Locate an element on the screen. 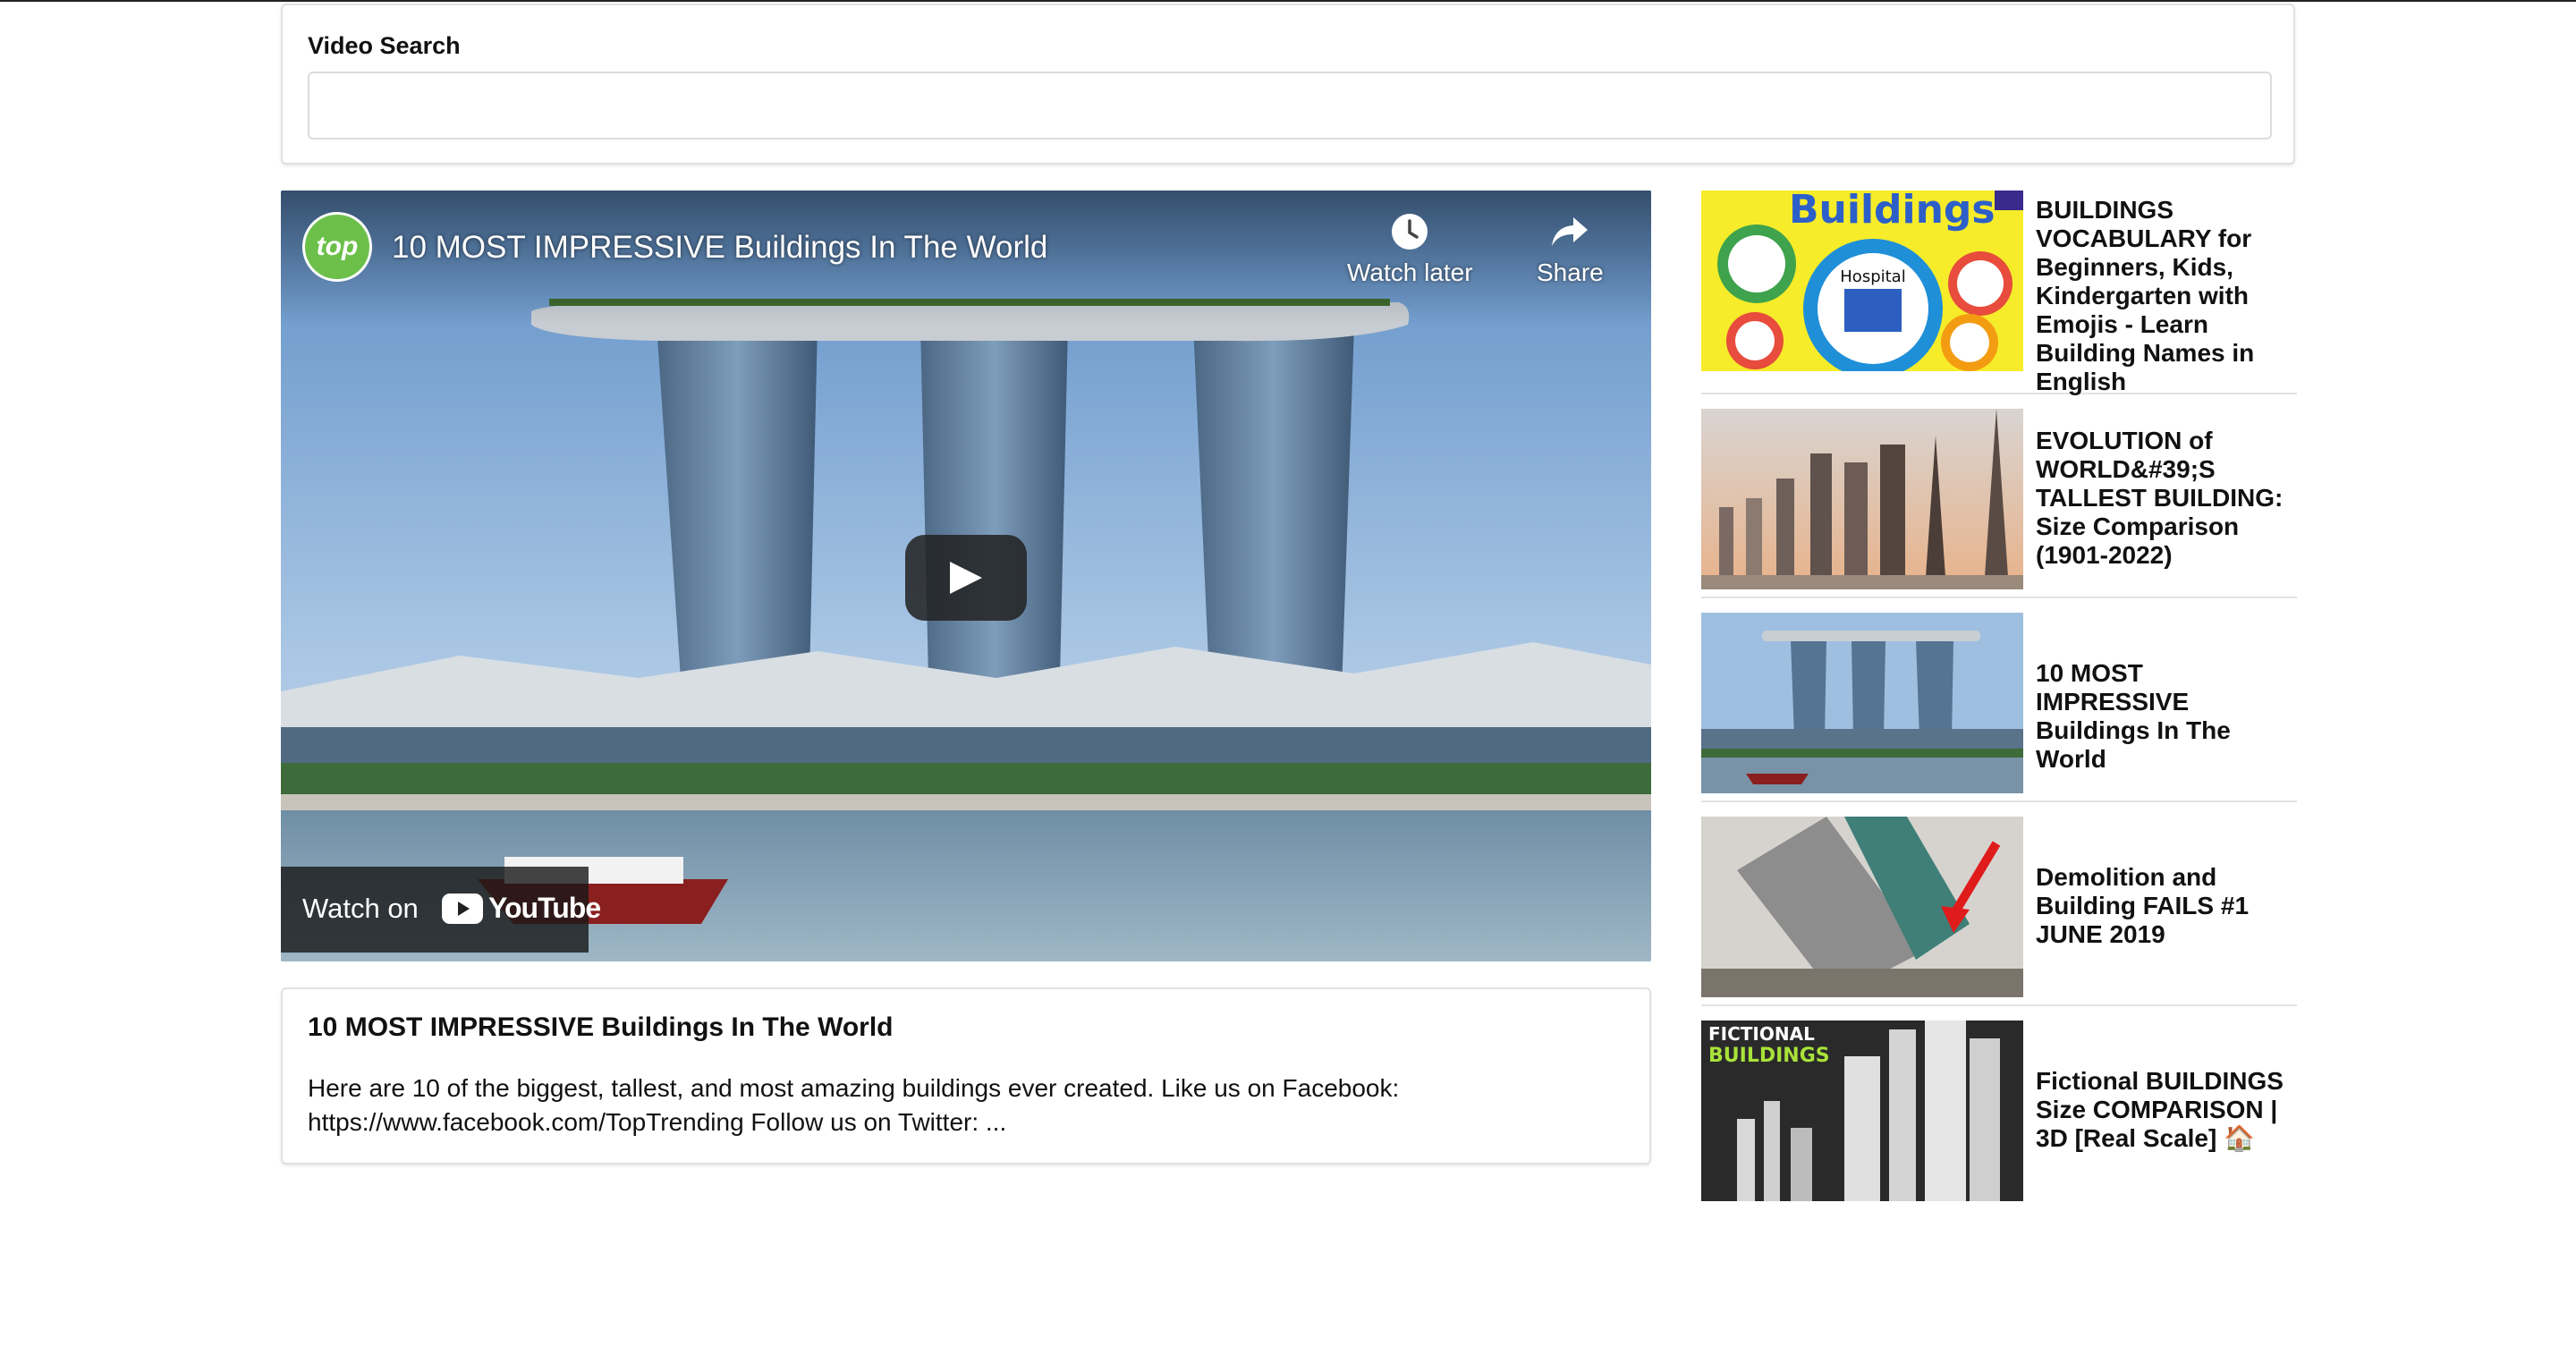 The width and height of the screenshot is (2576, 1372). fictional-buildings-thumbnail: FICTIONAL BUILDINGS is located at coordinates (1862, 1111).